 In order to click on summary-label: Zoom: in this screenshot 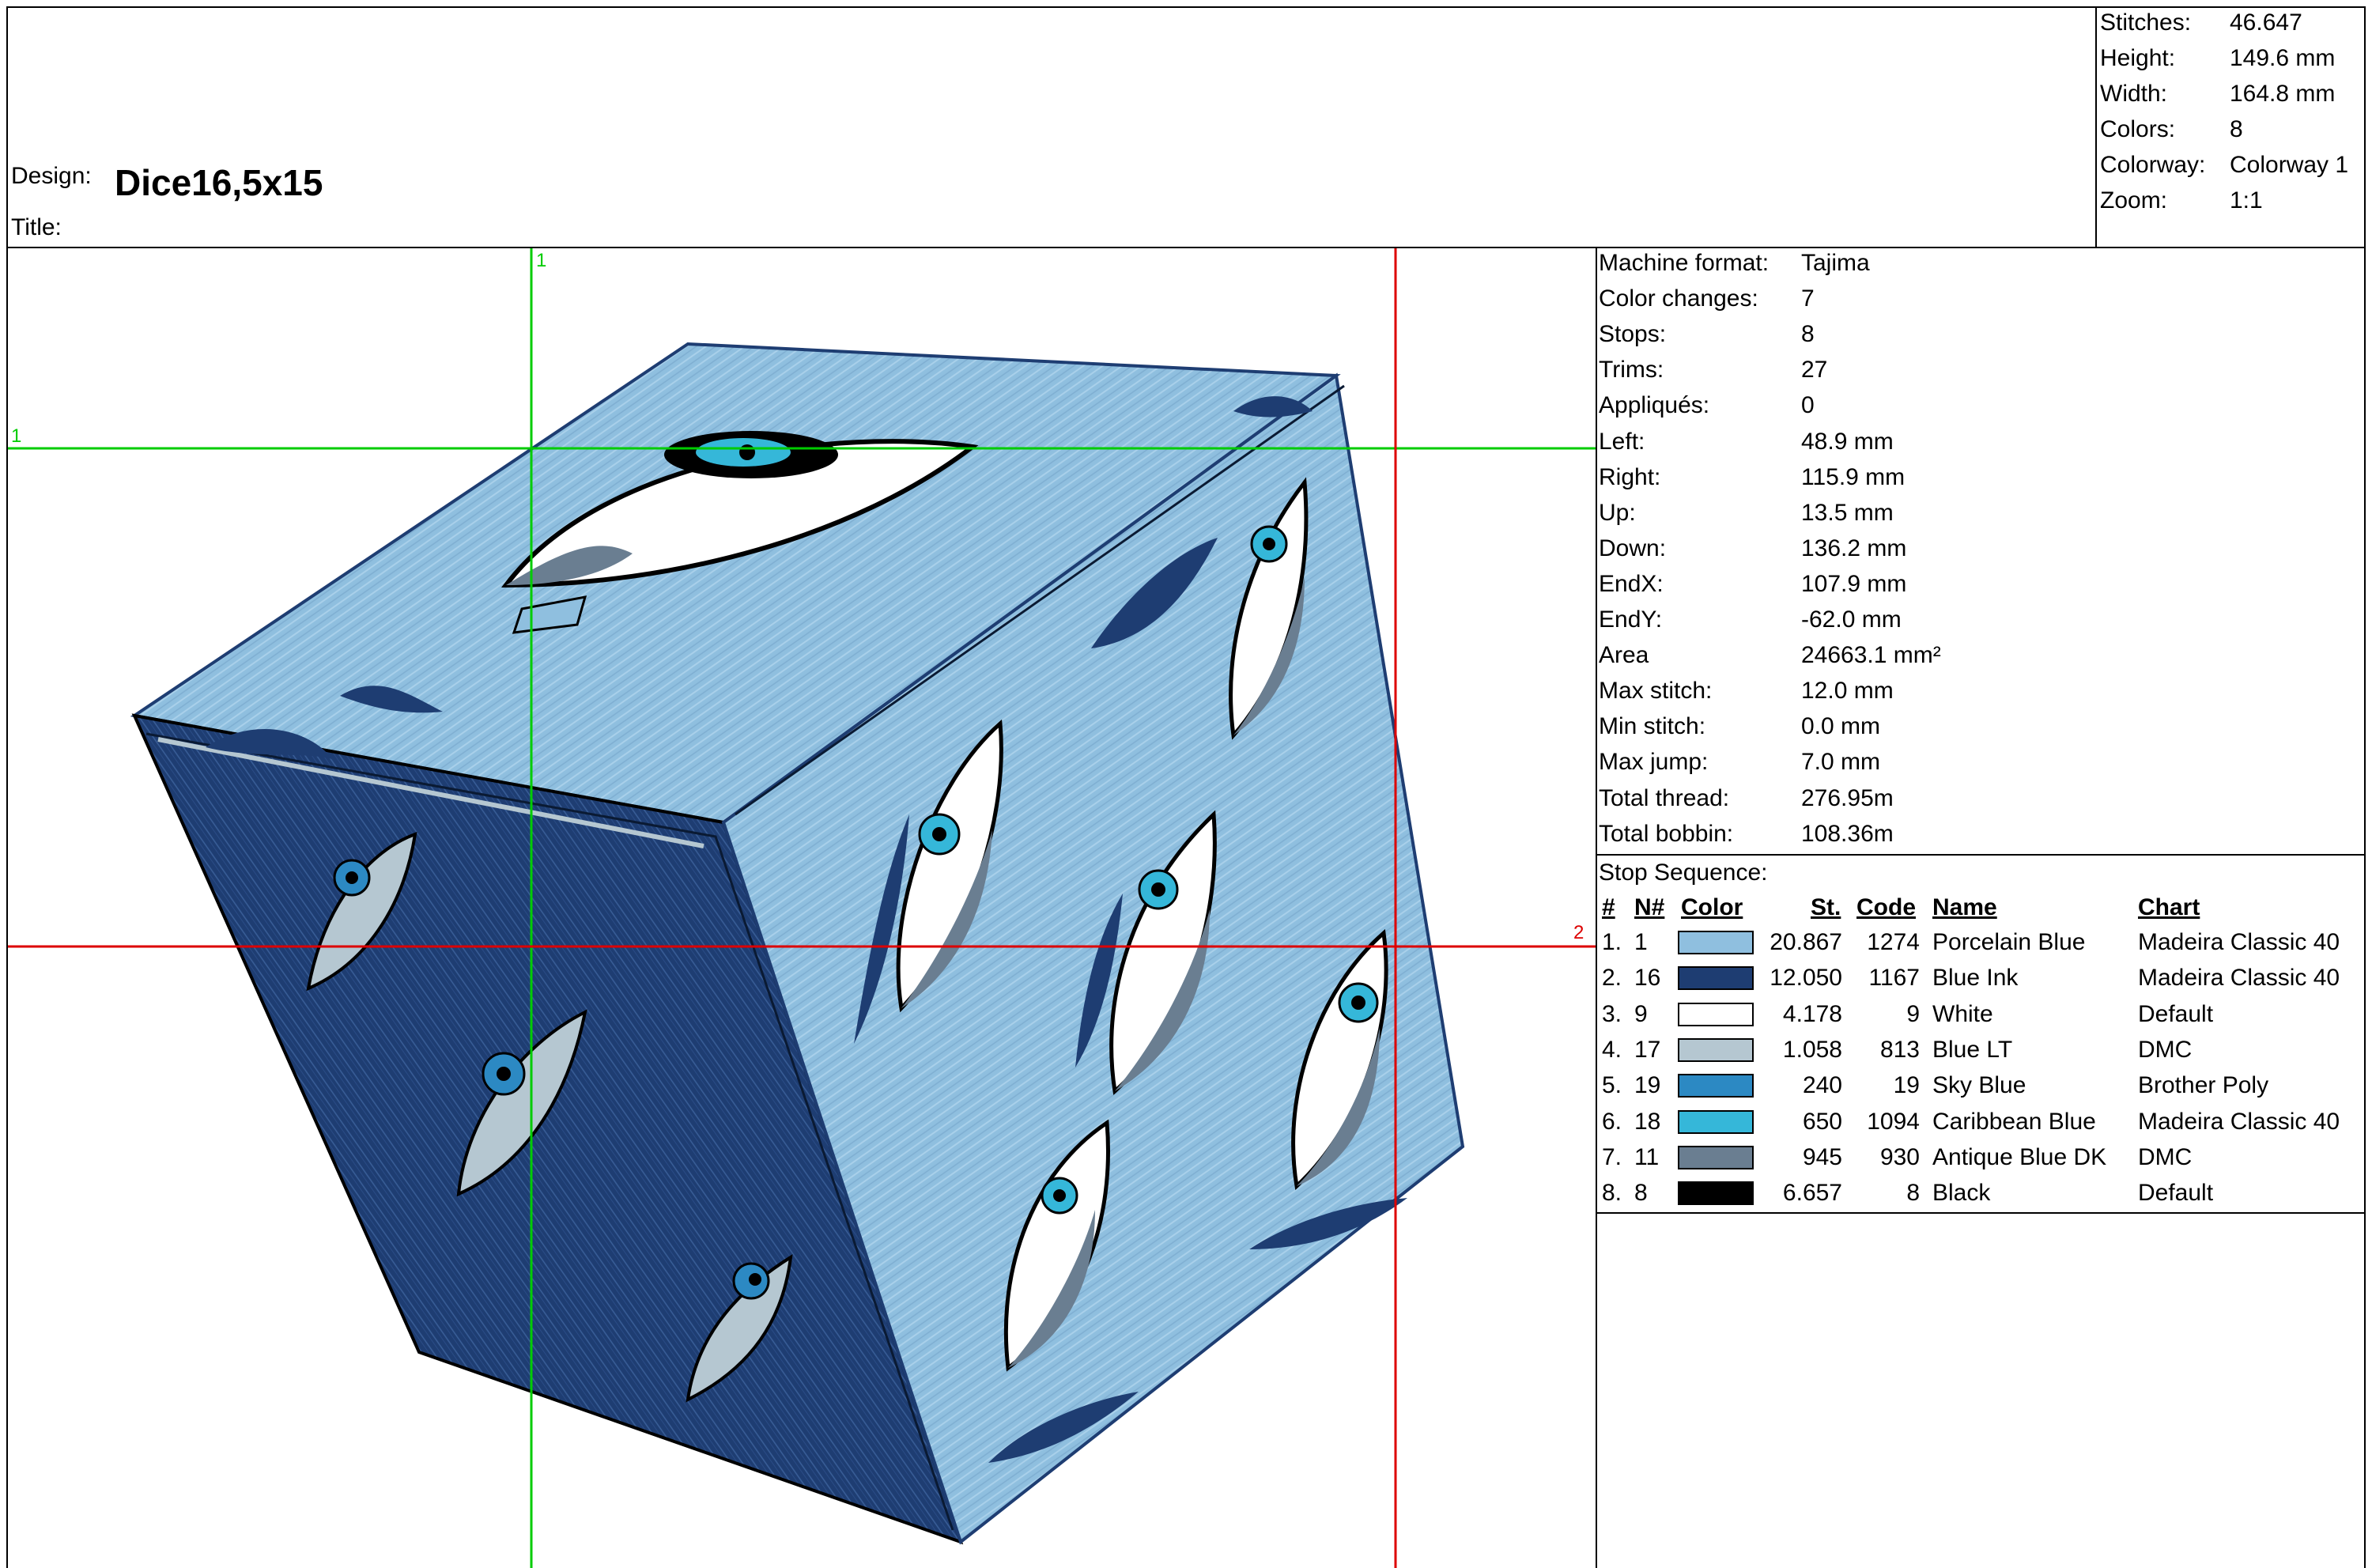, I will do `click(2134, 200)`.